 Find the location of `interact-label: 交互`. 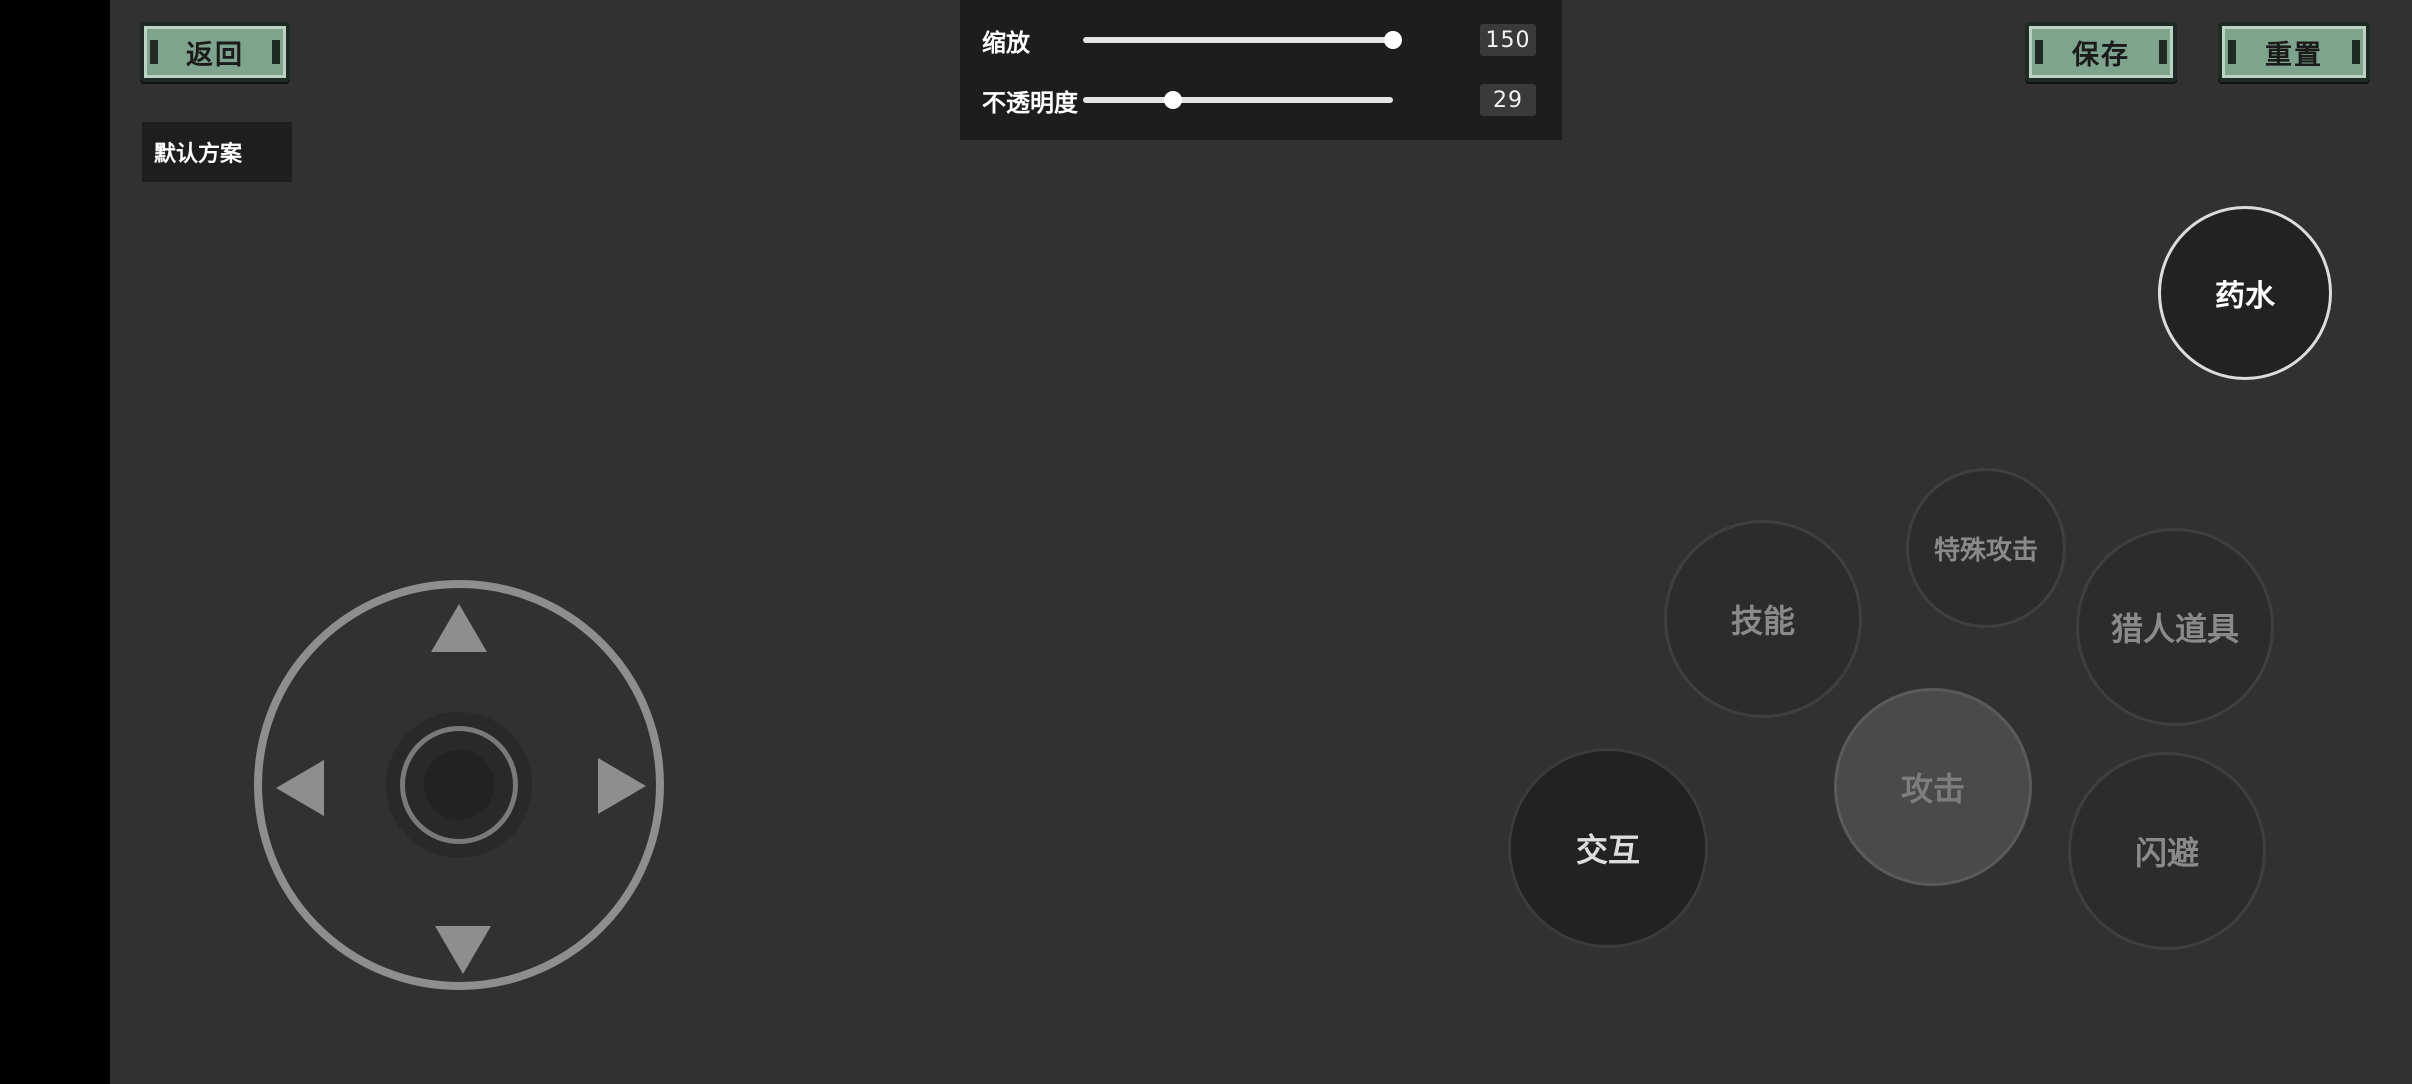

interact-label: 交互 is located at coordinates (1607, 850).